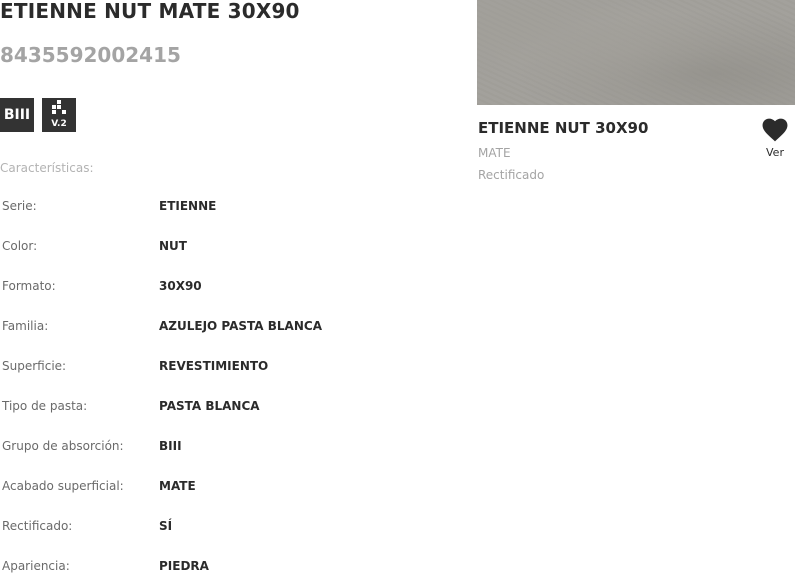 Image resolution: width=797 pixels, height=579 pixels. I want to click on spec-key: Rectificado:, so click(37, 526).